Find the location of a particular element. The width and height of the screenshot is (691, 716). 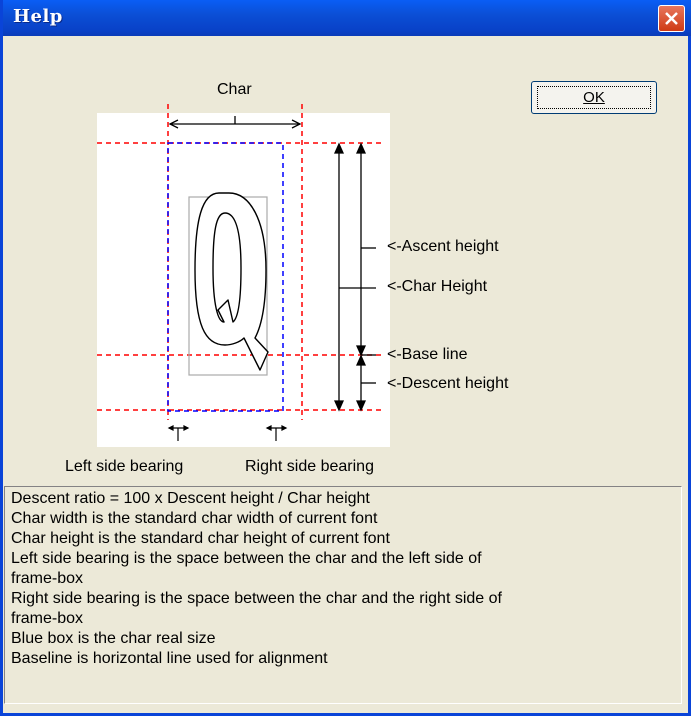

base-line-label: <-Base line is located at coordinates (427, 354).